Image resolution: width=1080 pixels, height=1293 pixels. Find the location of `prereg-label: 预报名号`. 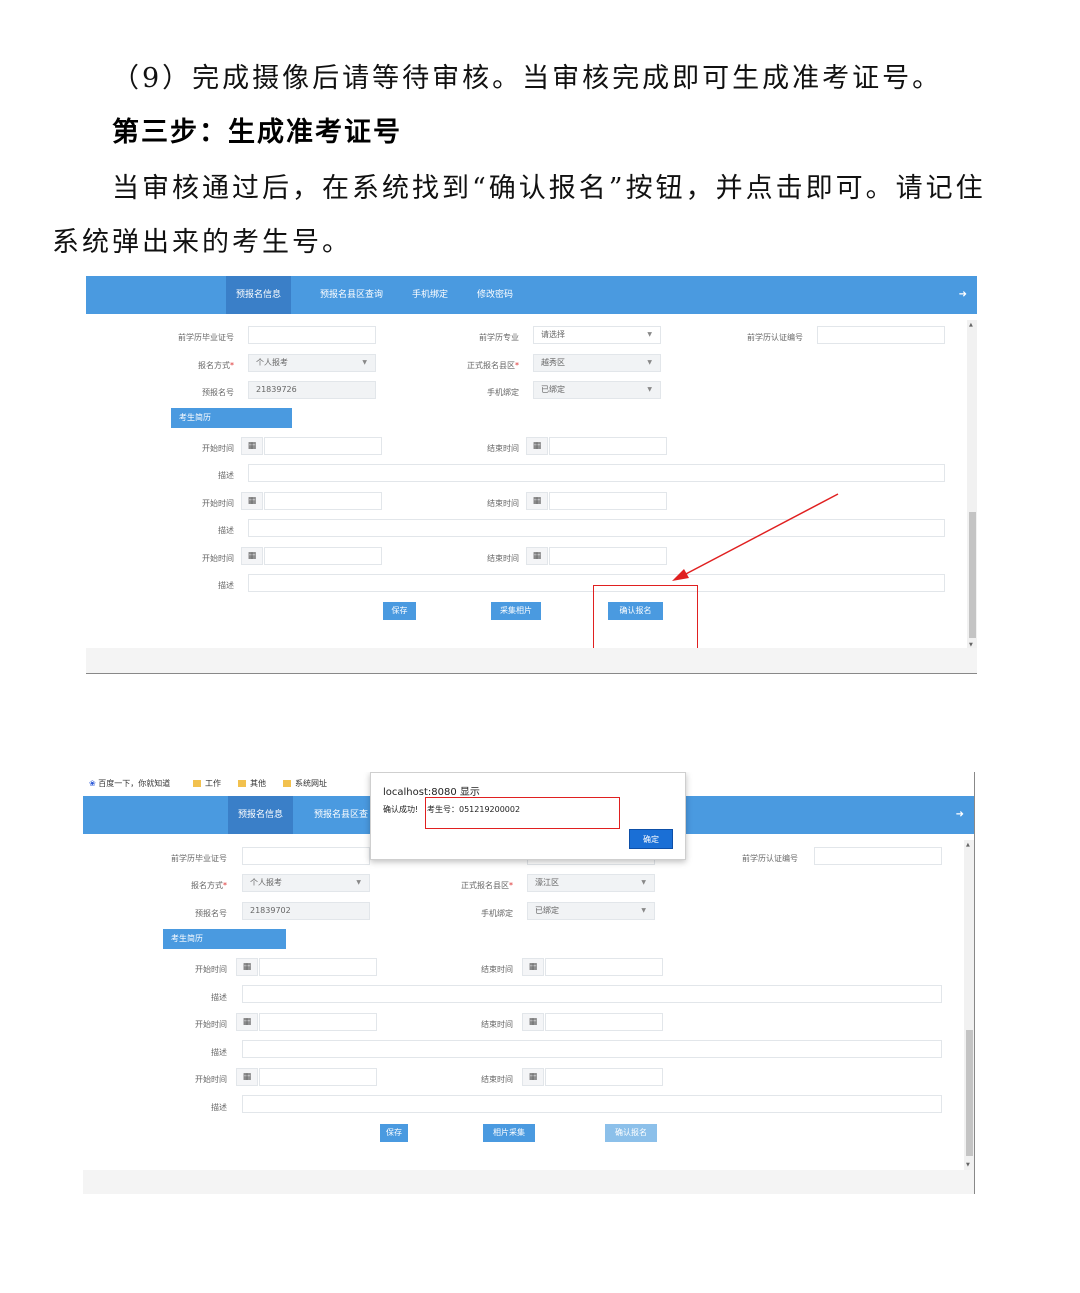

prereg-label: 预报名号 is located at coordinates (211, 913).